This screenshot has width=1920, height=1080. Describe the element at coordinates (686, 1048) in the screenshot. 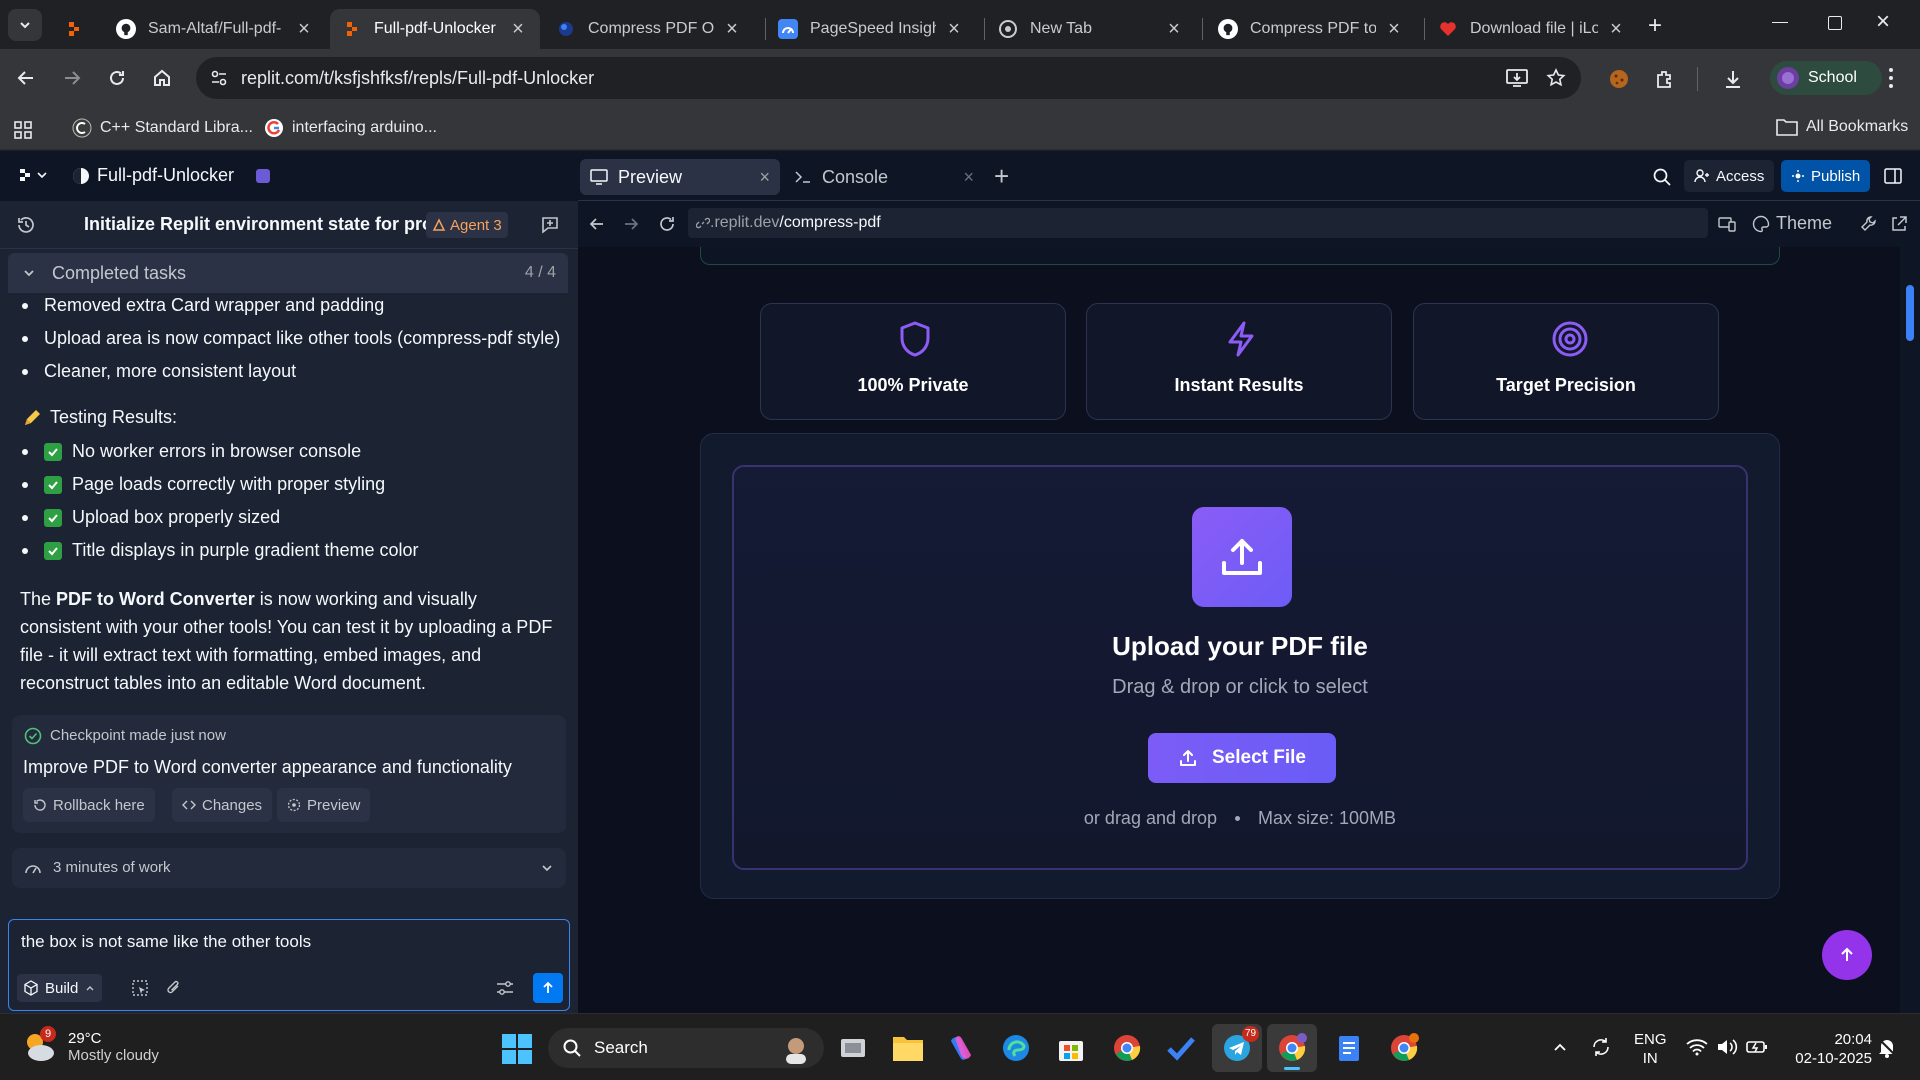

I see `taskbar-search: Search` at that location.